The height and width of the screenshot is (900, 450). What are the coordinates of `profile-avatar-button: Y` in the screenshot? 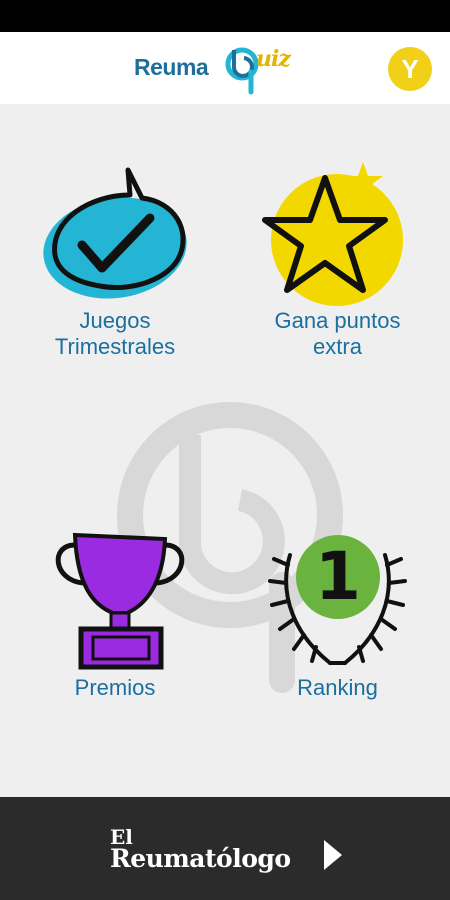 It's located at (410, 69).